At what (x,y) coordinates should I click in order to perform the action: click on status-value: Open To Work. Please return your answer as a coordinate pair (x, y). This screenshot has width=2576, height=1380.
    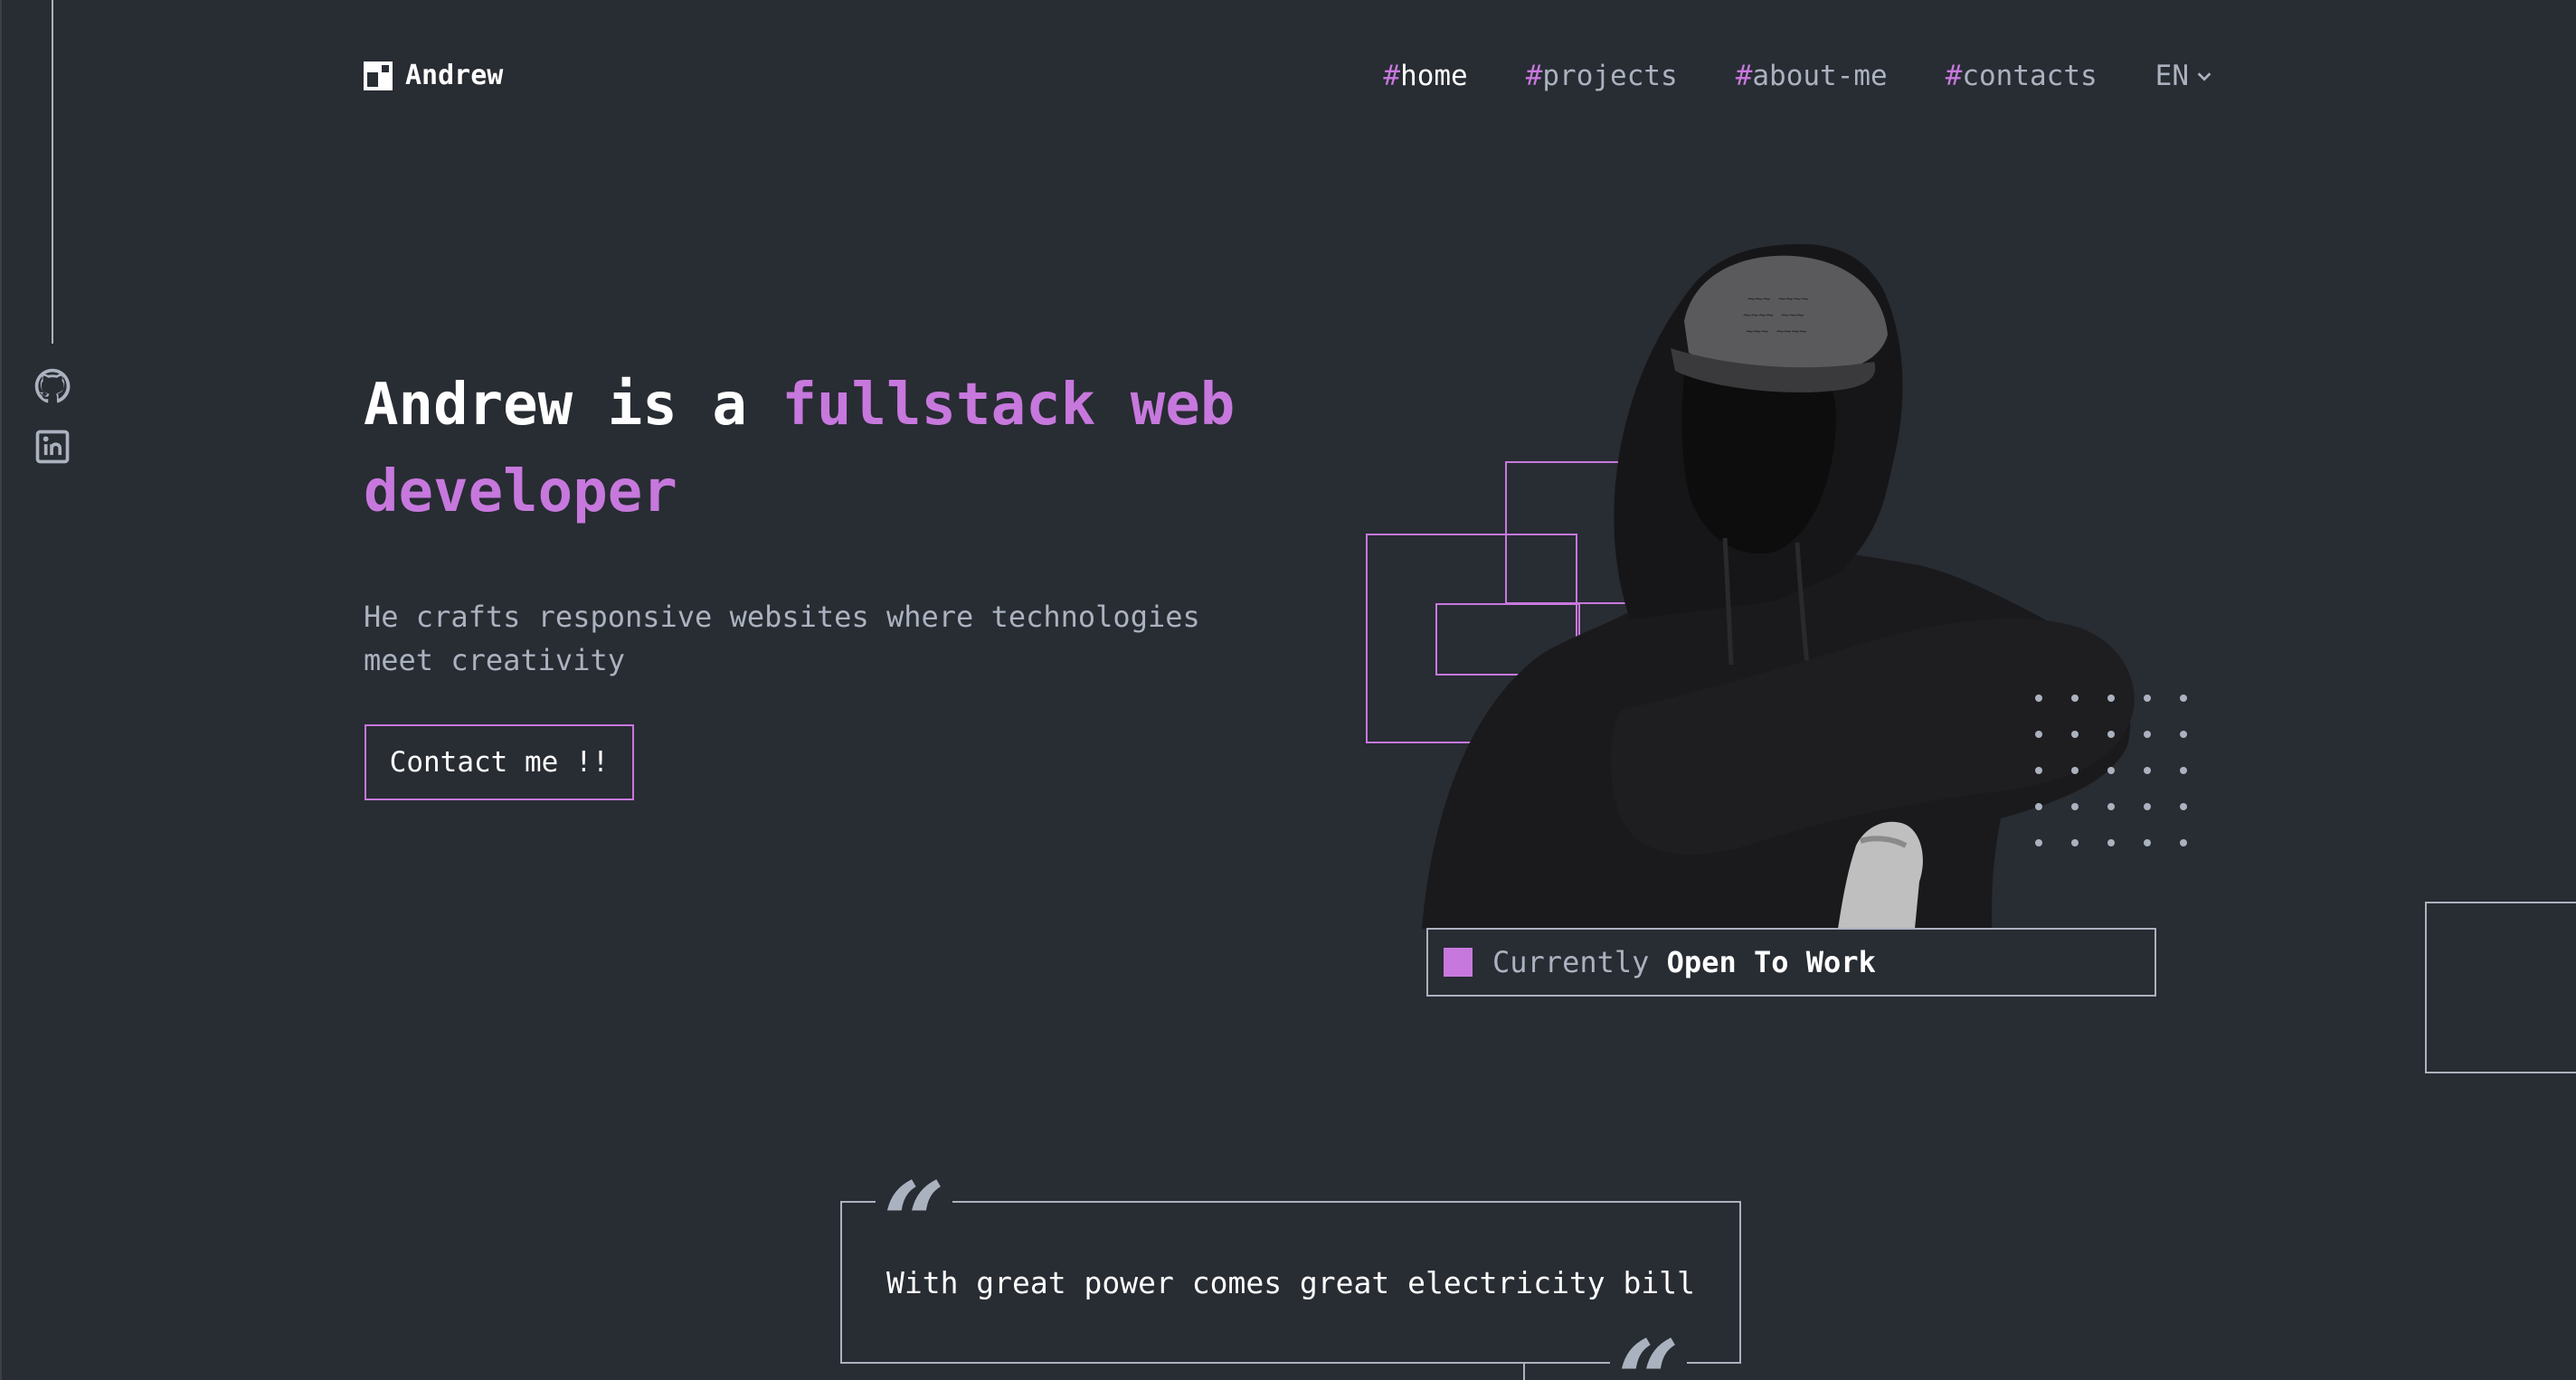
    Looking at the image, I should click on (1771, 962).